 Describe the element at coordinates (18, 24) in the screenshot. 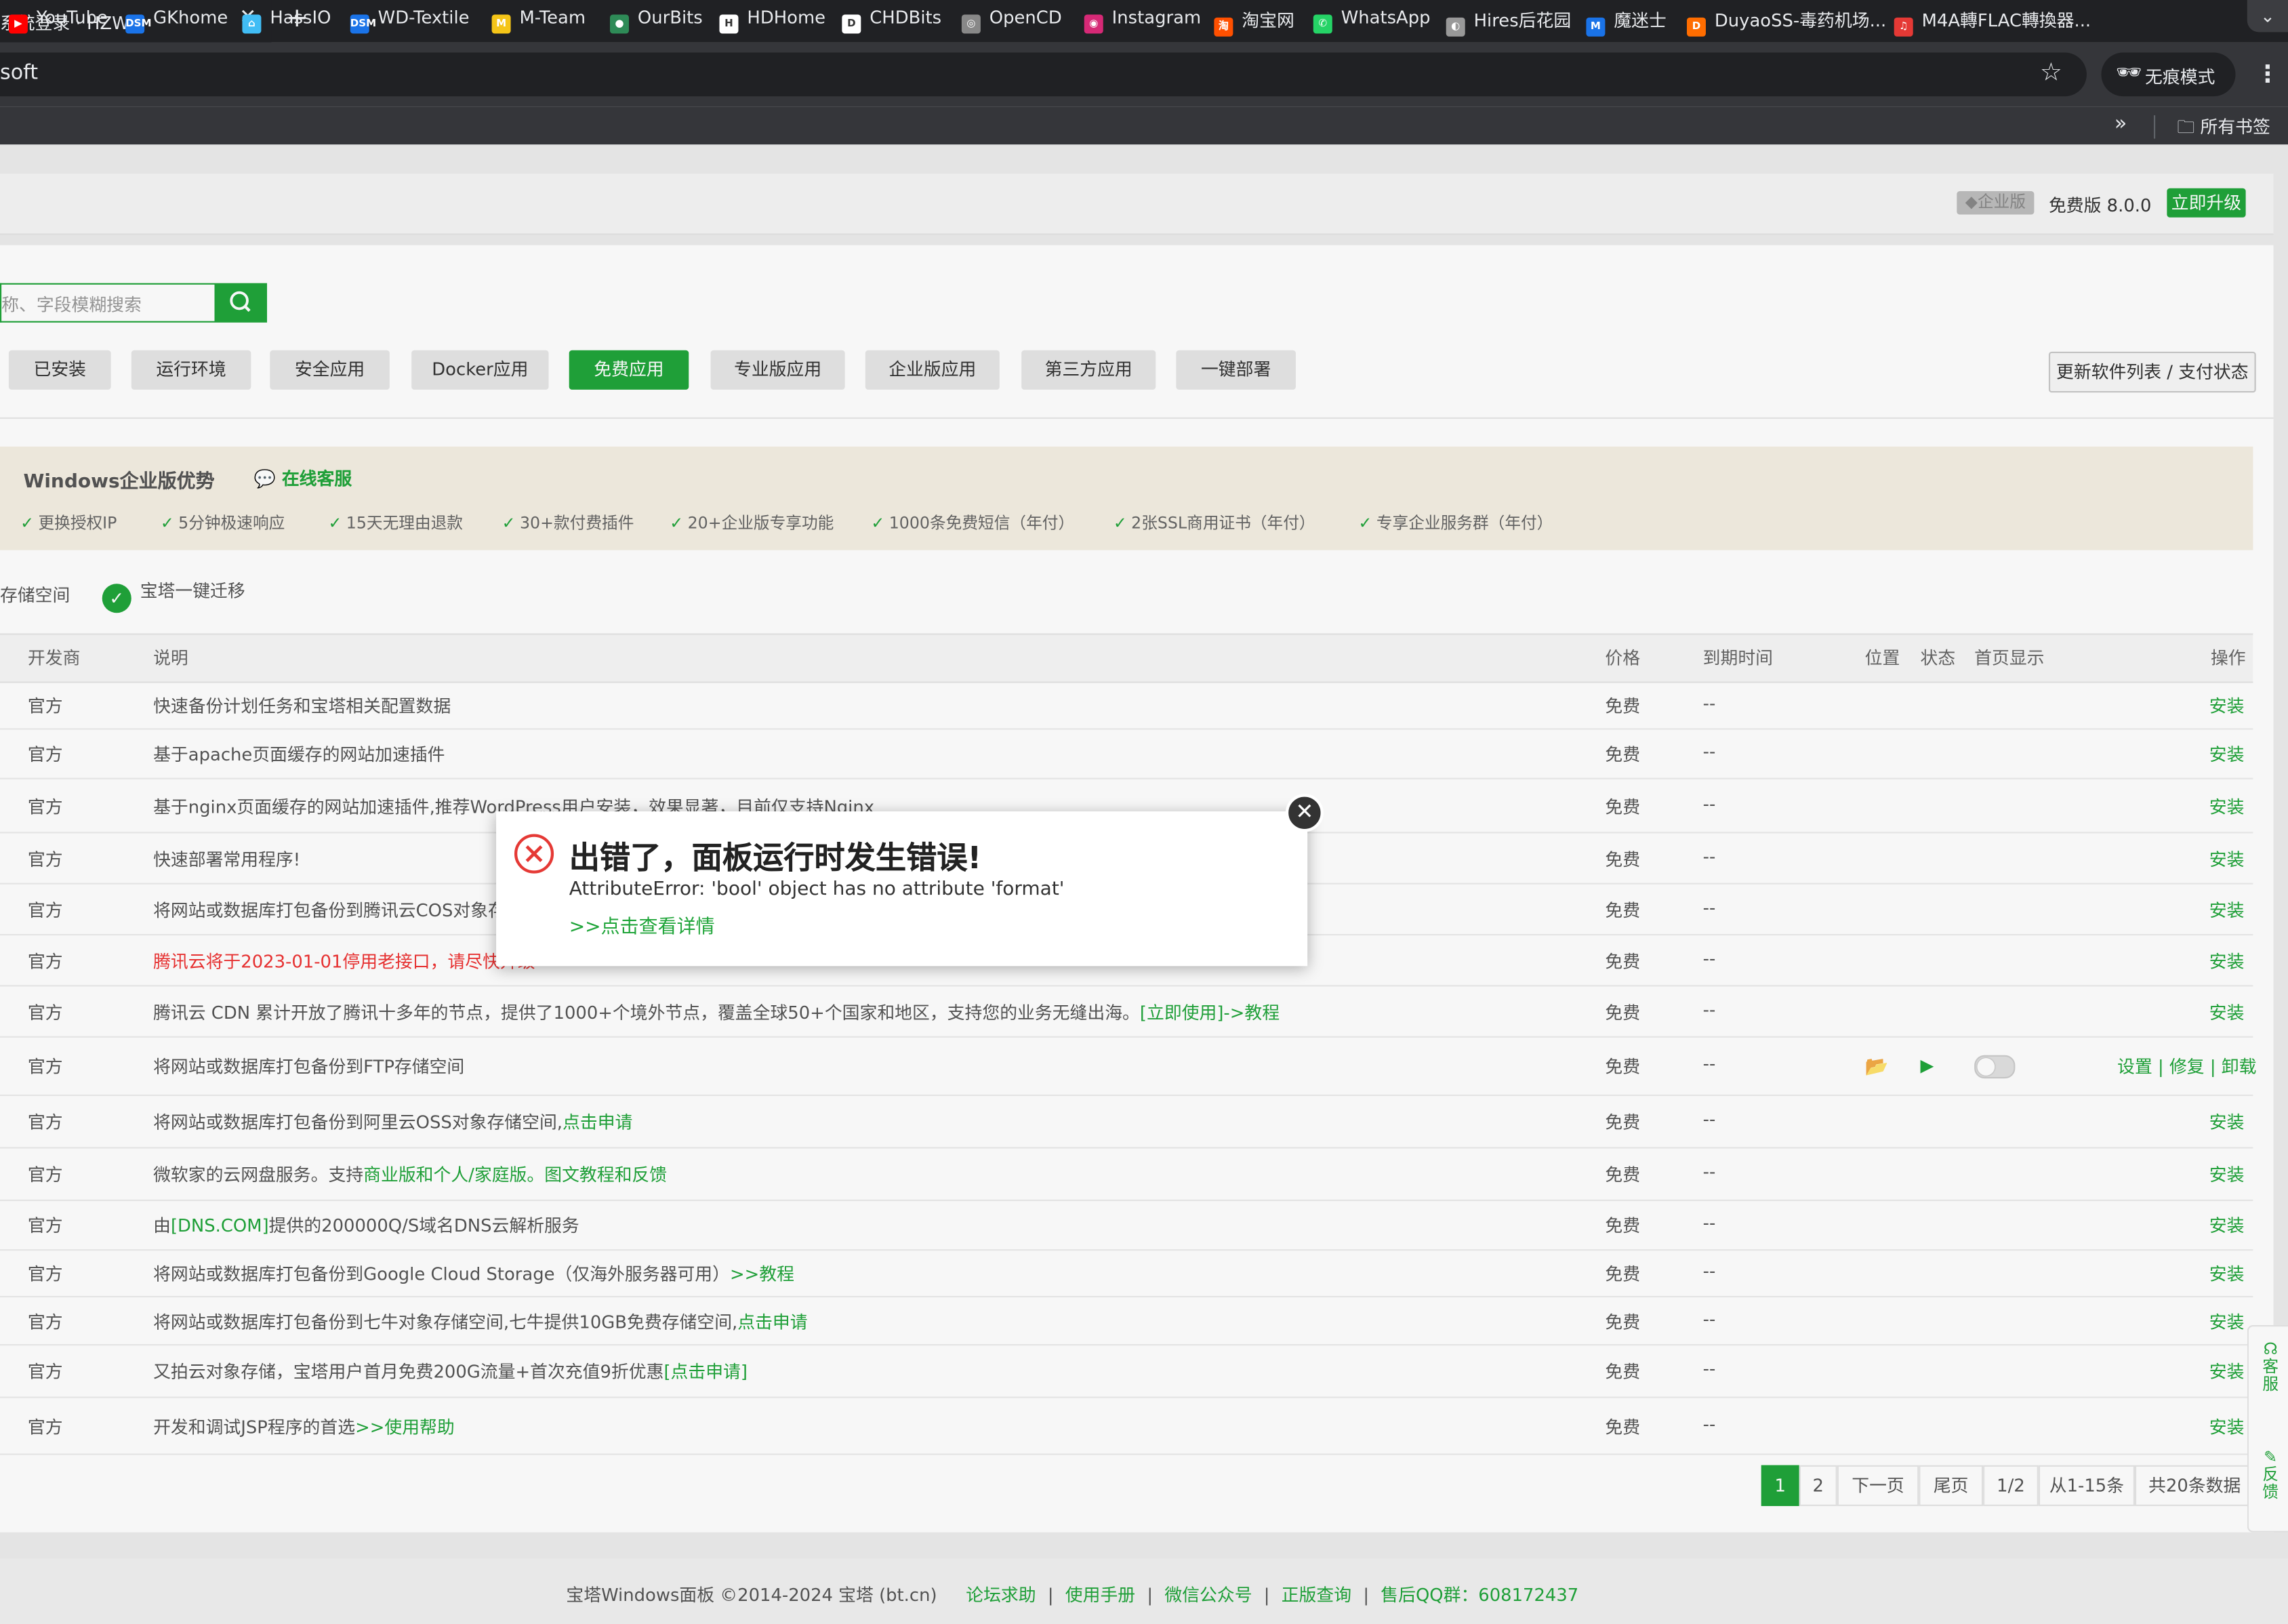

I see `bookmark-favicon-icon: ▶` at that location.